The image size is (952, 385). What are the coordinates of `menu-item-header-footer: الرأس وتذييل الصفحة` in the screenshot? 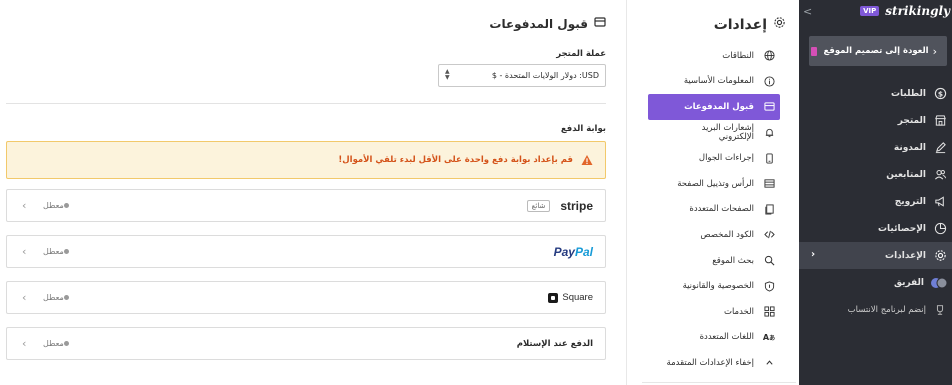 It's located at (711, 184).